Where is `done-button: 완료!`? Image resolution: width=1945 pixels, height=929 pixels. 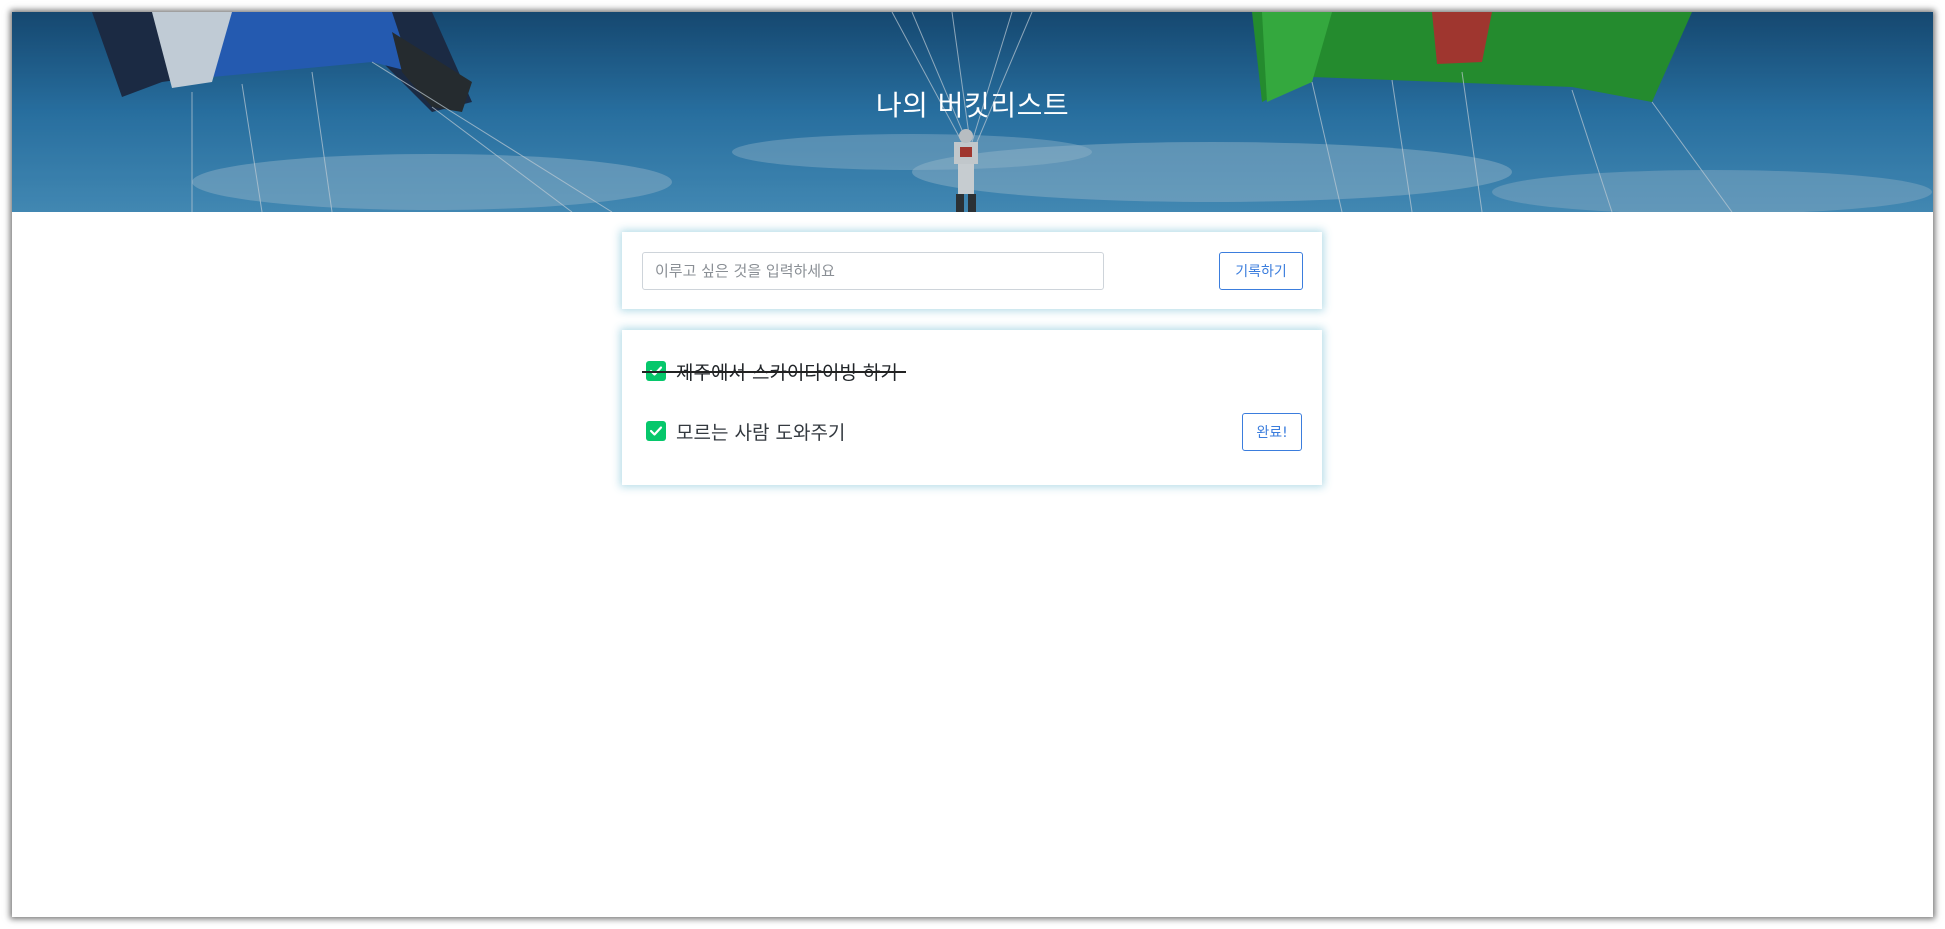
done-button: 완료! is located at coordinates (1272, 432).